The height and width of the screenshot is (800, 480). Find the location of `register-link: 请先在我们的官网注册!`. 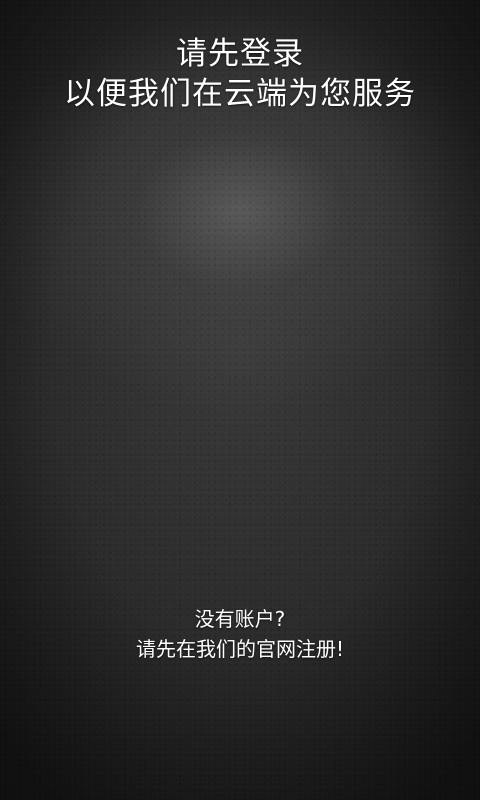

register-link: 请先在我们的官网注册! is located at coordinates (240, 649).